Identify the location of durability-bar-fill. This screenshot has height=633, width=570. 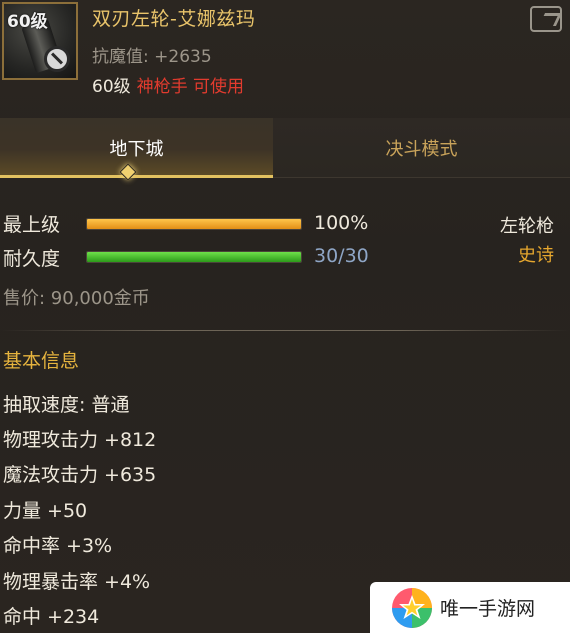
(194, 257).